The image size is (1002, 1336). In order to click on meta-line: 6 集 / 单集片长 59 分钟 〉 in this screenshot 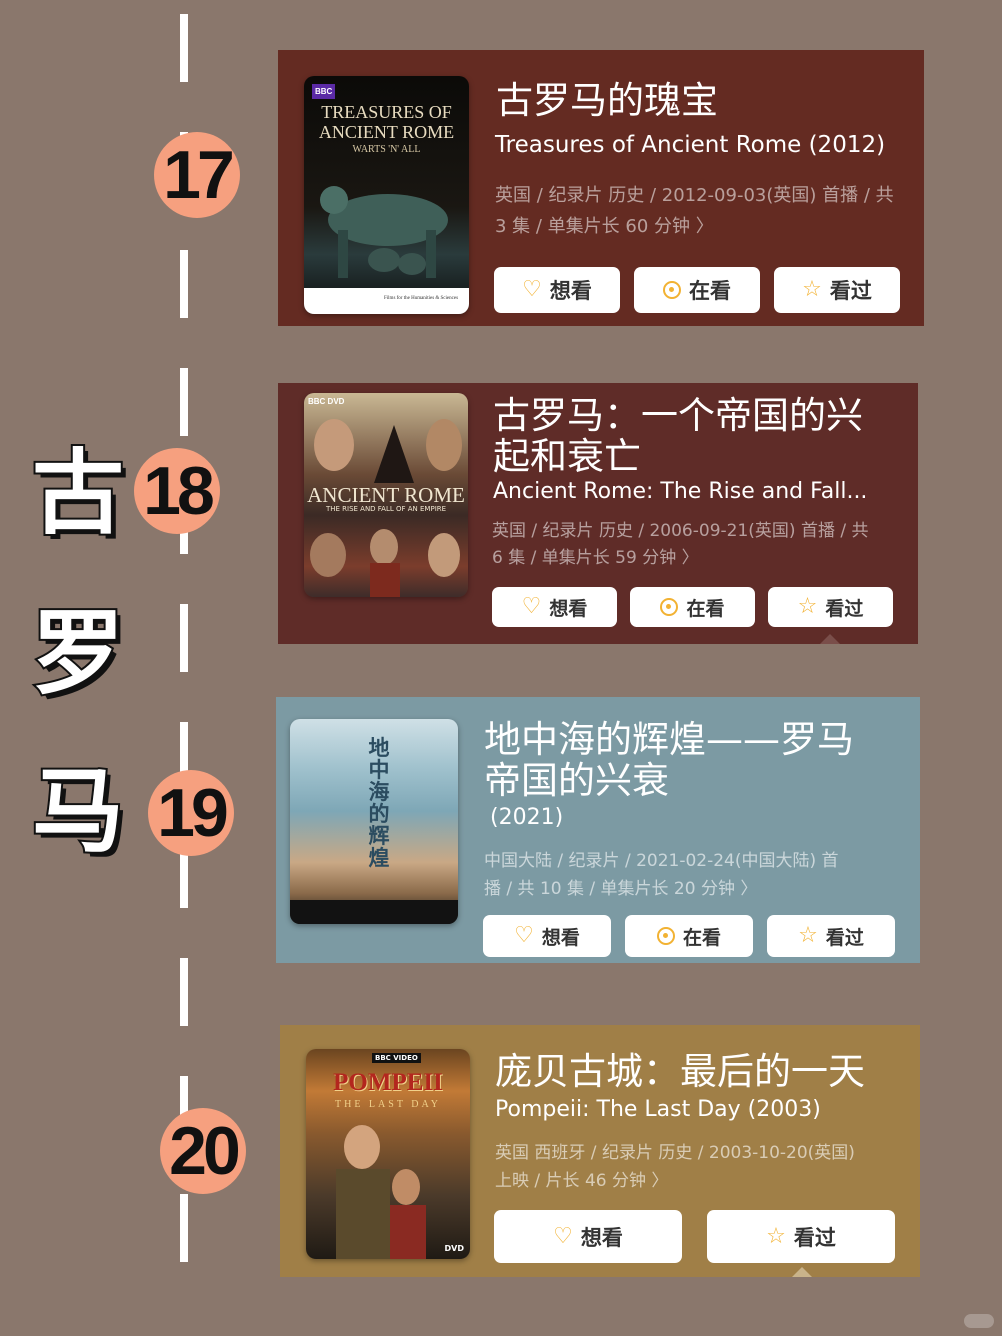, I will do `click(595, 558)`.